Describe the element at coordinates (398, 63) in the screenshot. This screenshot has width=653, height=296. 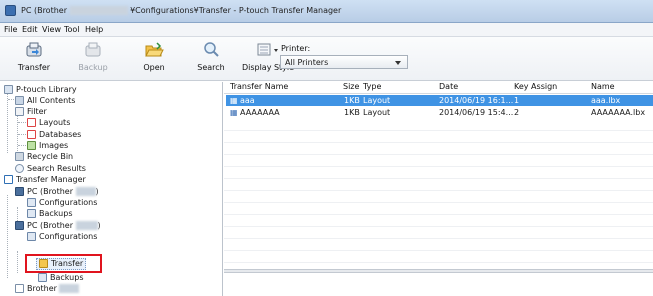
I see `chevron-down-icon` at that location.